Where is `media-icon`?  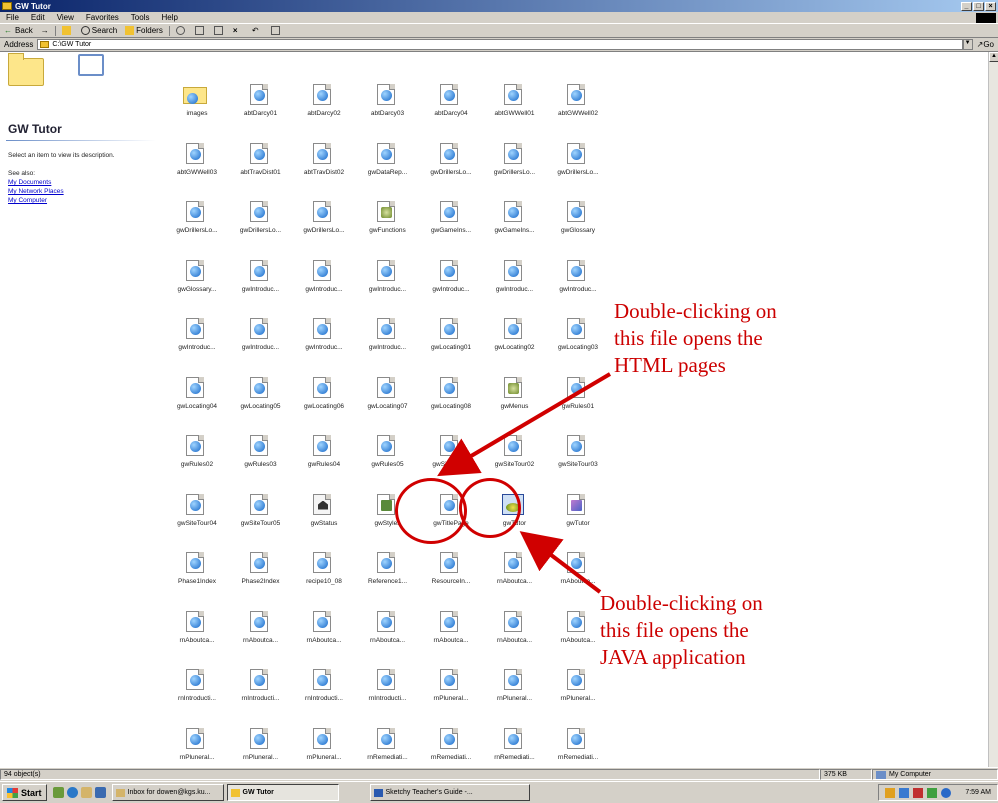
media-icon is located at coordinates (100, 792).